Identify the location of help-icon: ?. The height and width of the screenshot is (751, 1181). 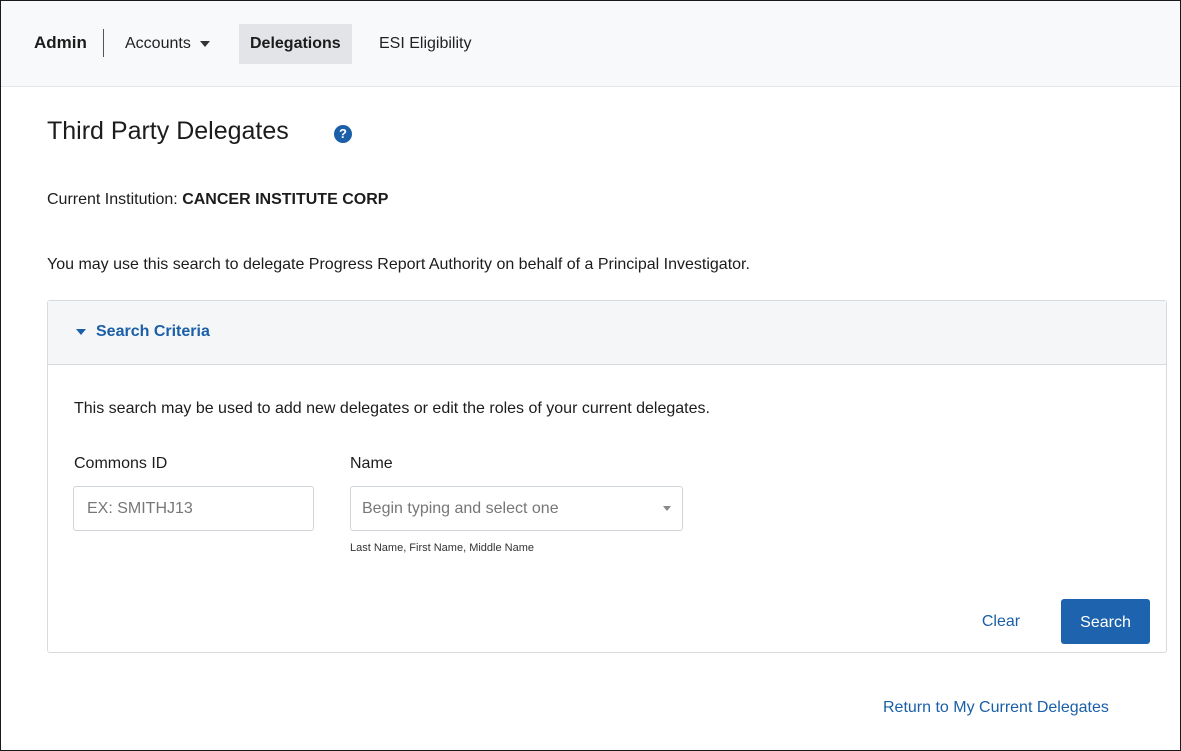
(343, 134).